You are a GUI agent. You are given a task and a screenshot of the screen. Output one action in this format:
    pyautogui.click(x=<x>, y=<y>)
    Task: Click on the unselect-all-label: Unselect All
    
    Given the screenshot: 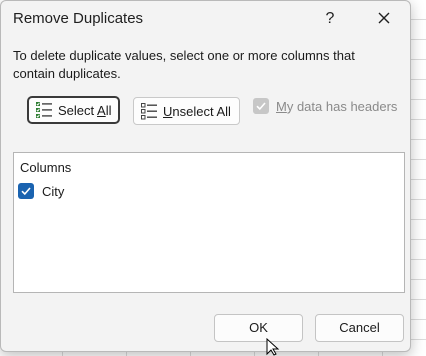 What is the action you would take?
    pyautogui.click(x=197, y=111)
    